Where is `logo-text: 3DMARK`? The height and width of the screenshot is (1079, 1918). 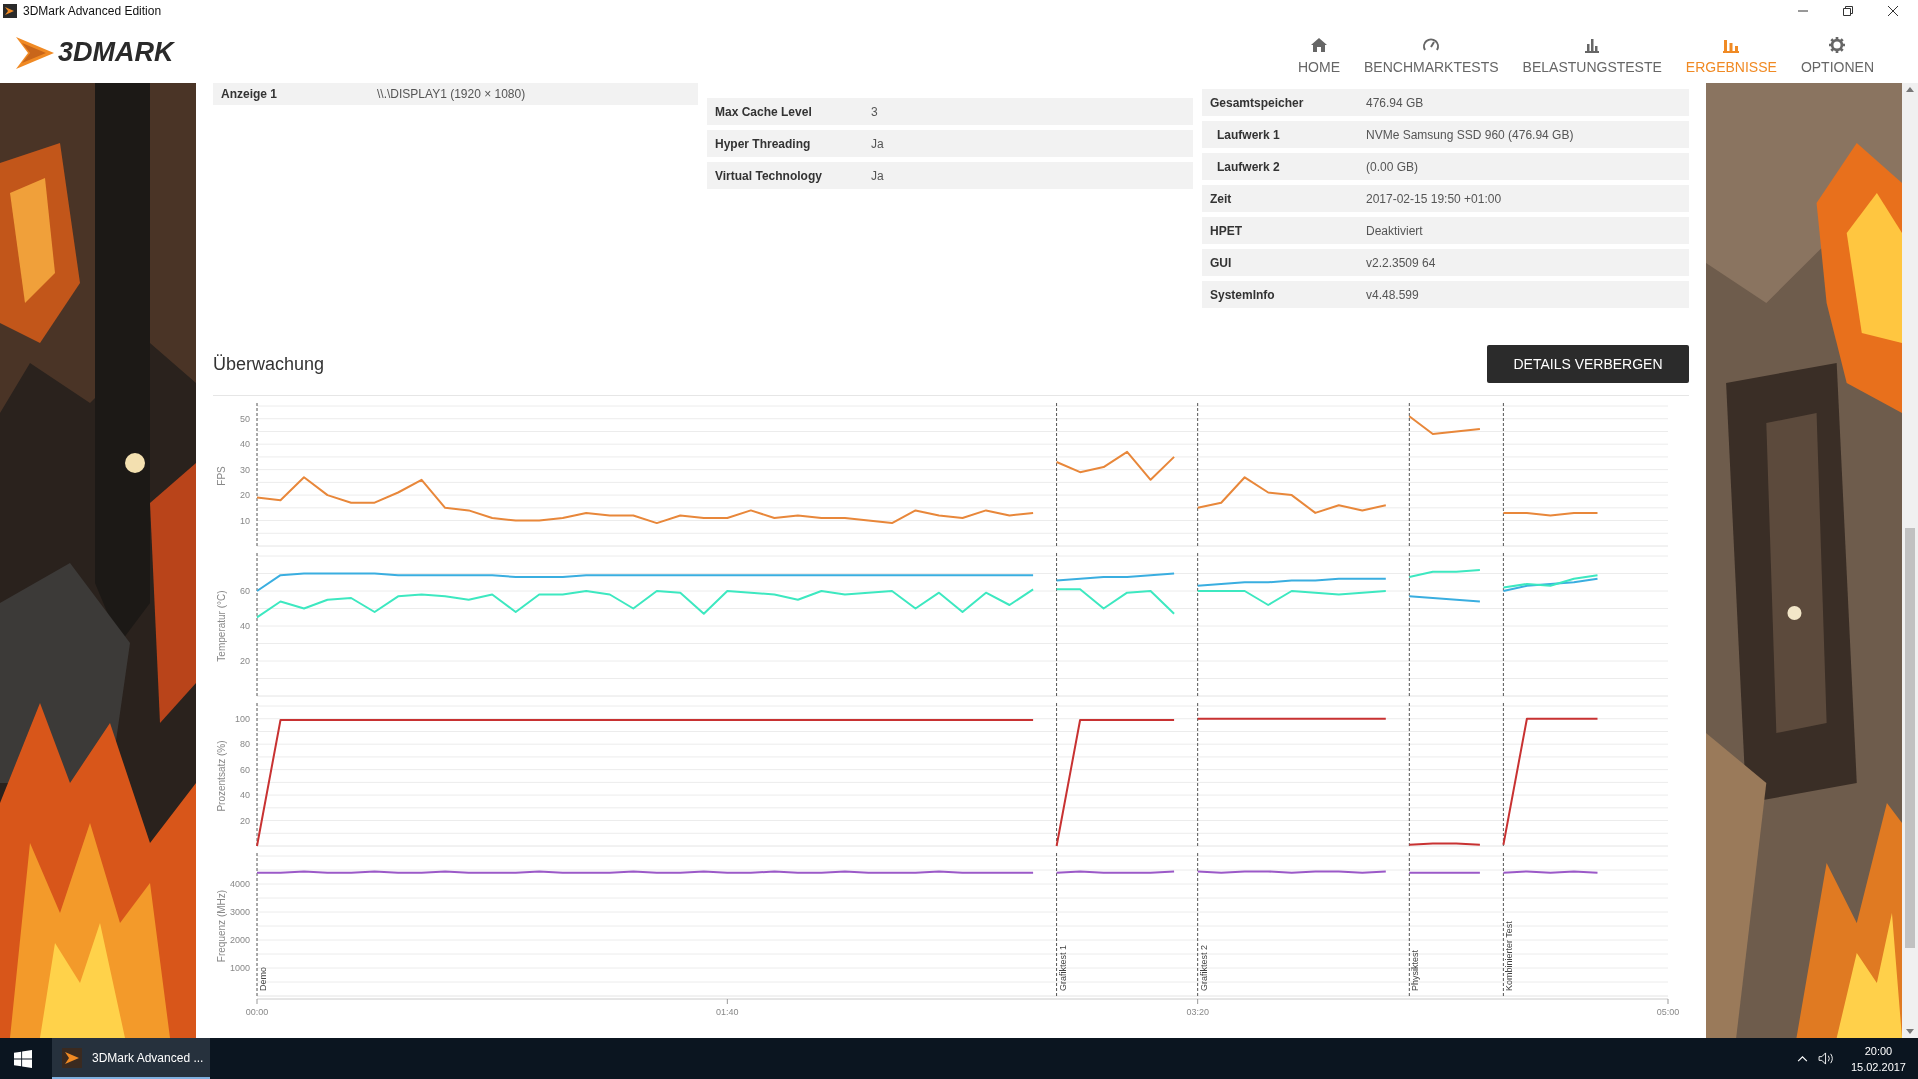
logo-text: 3DMARK is located at coordinates (116, 52).